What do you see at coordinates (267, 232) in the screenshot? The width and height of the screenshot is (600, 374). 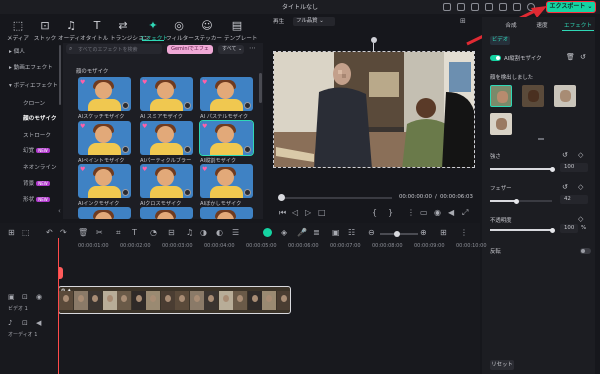 I see `snap-icon` at bounding box center [267, 232].